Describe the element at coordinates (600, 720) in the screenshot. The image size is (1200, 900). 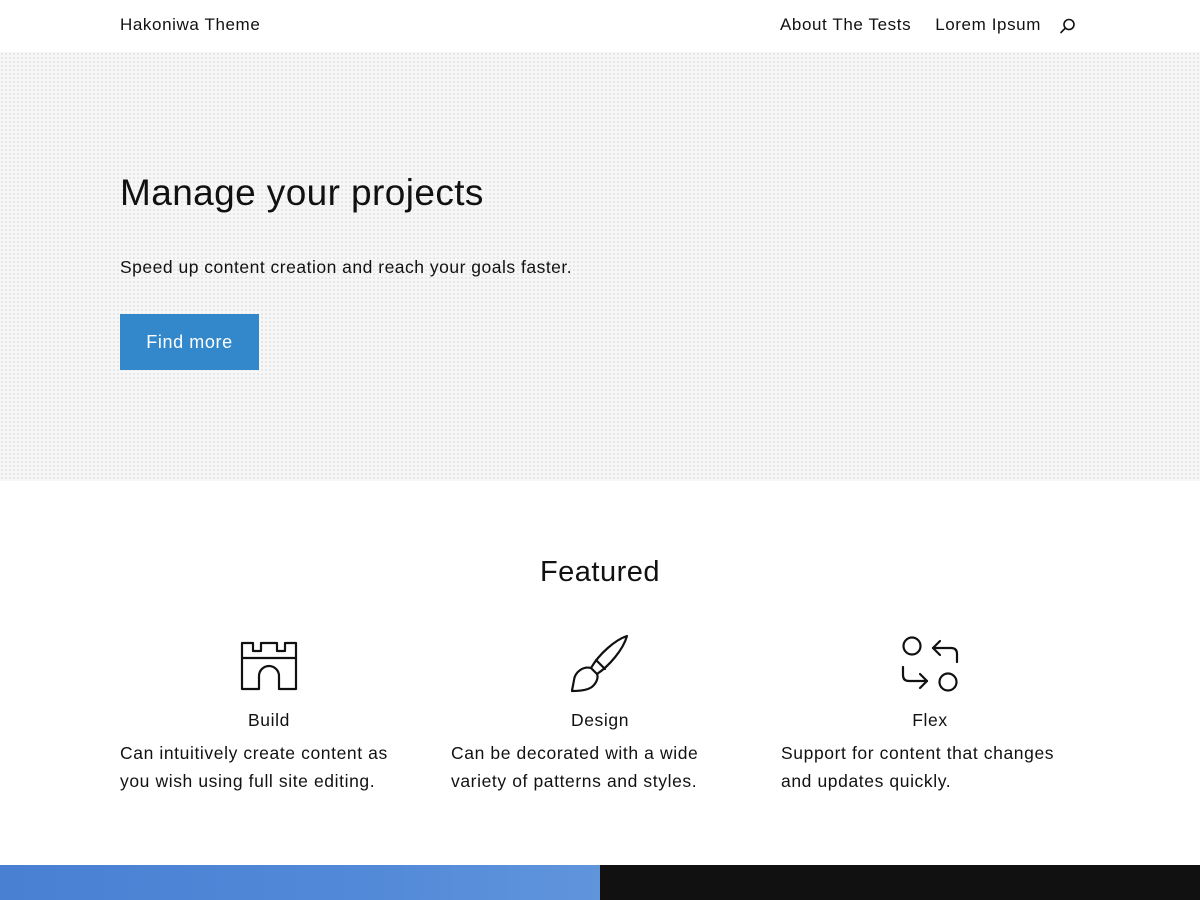
I see `feature-title: Design` at that location.